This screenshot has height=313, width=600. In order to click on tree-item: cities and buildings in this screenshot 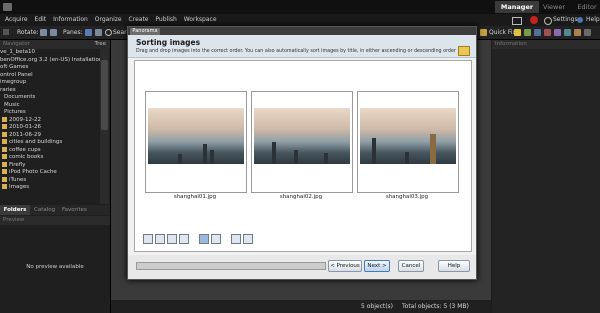, I will do `click(50, 143)`.